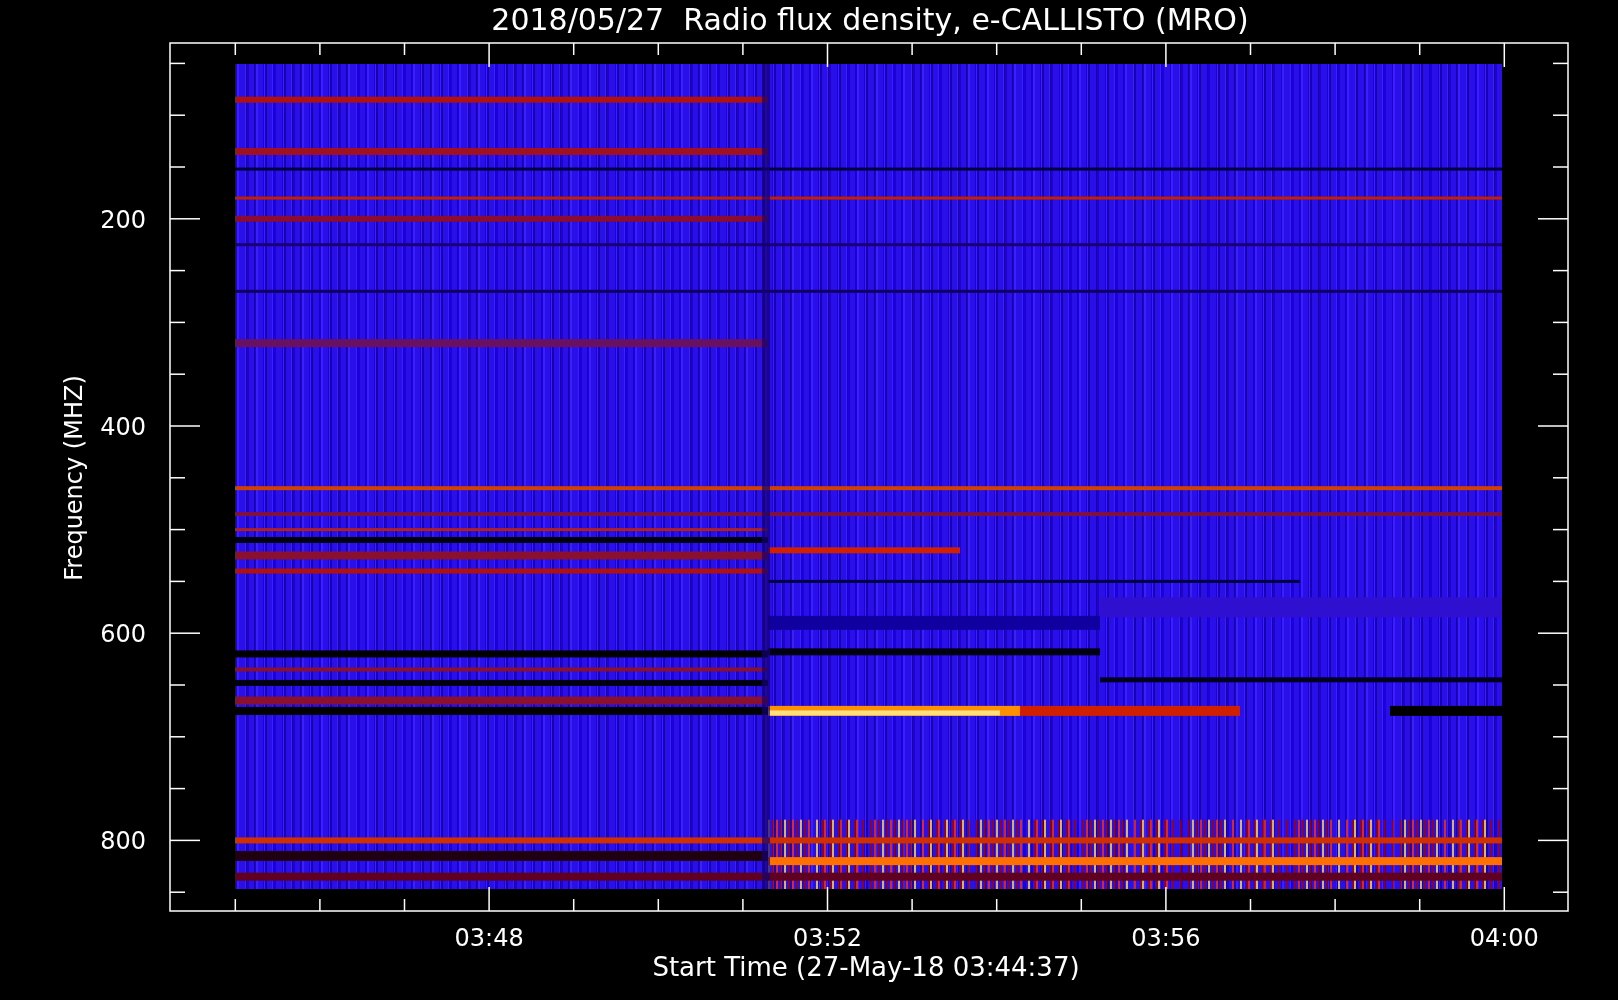 This screenshot has width=1618, height=1000. Describe the element at coordinates (870, 19) in the screenshot. I see `chart-title: 2018/05/27 Radio flux density, e-CALLISTO (MRO)` at that location.